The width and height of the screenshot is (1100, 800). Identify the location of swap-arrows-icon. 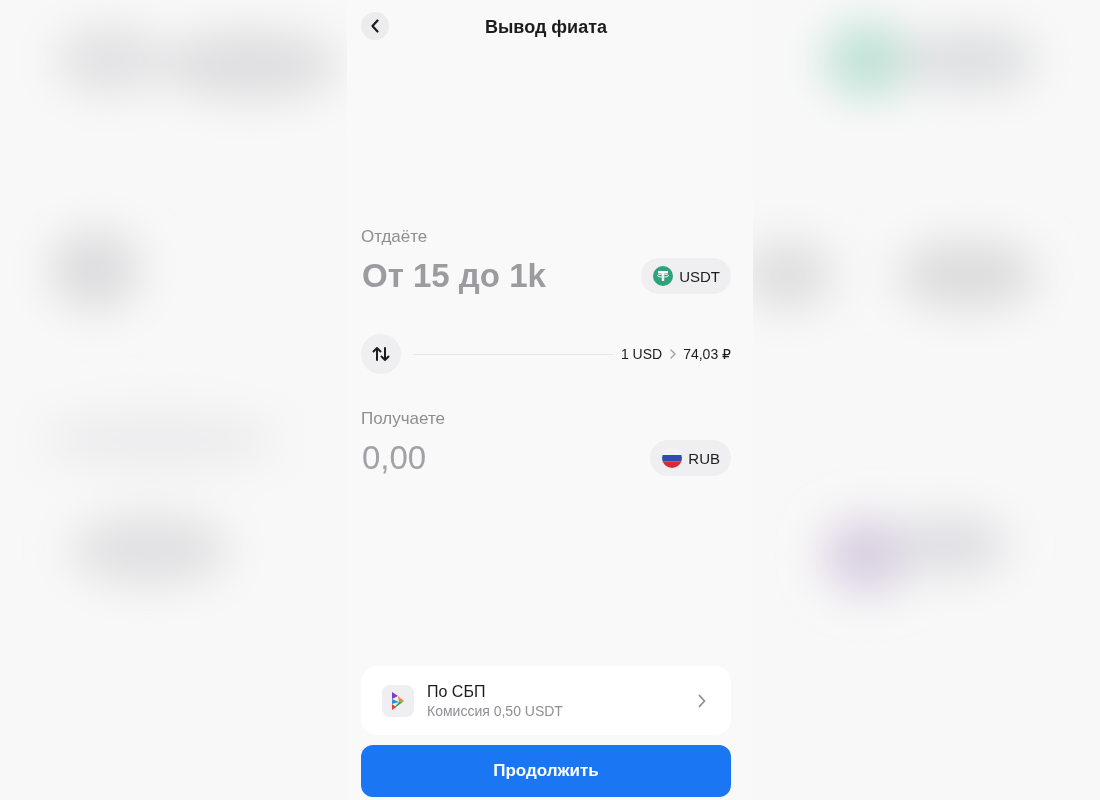
(381, 354).